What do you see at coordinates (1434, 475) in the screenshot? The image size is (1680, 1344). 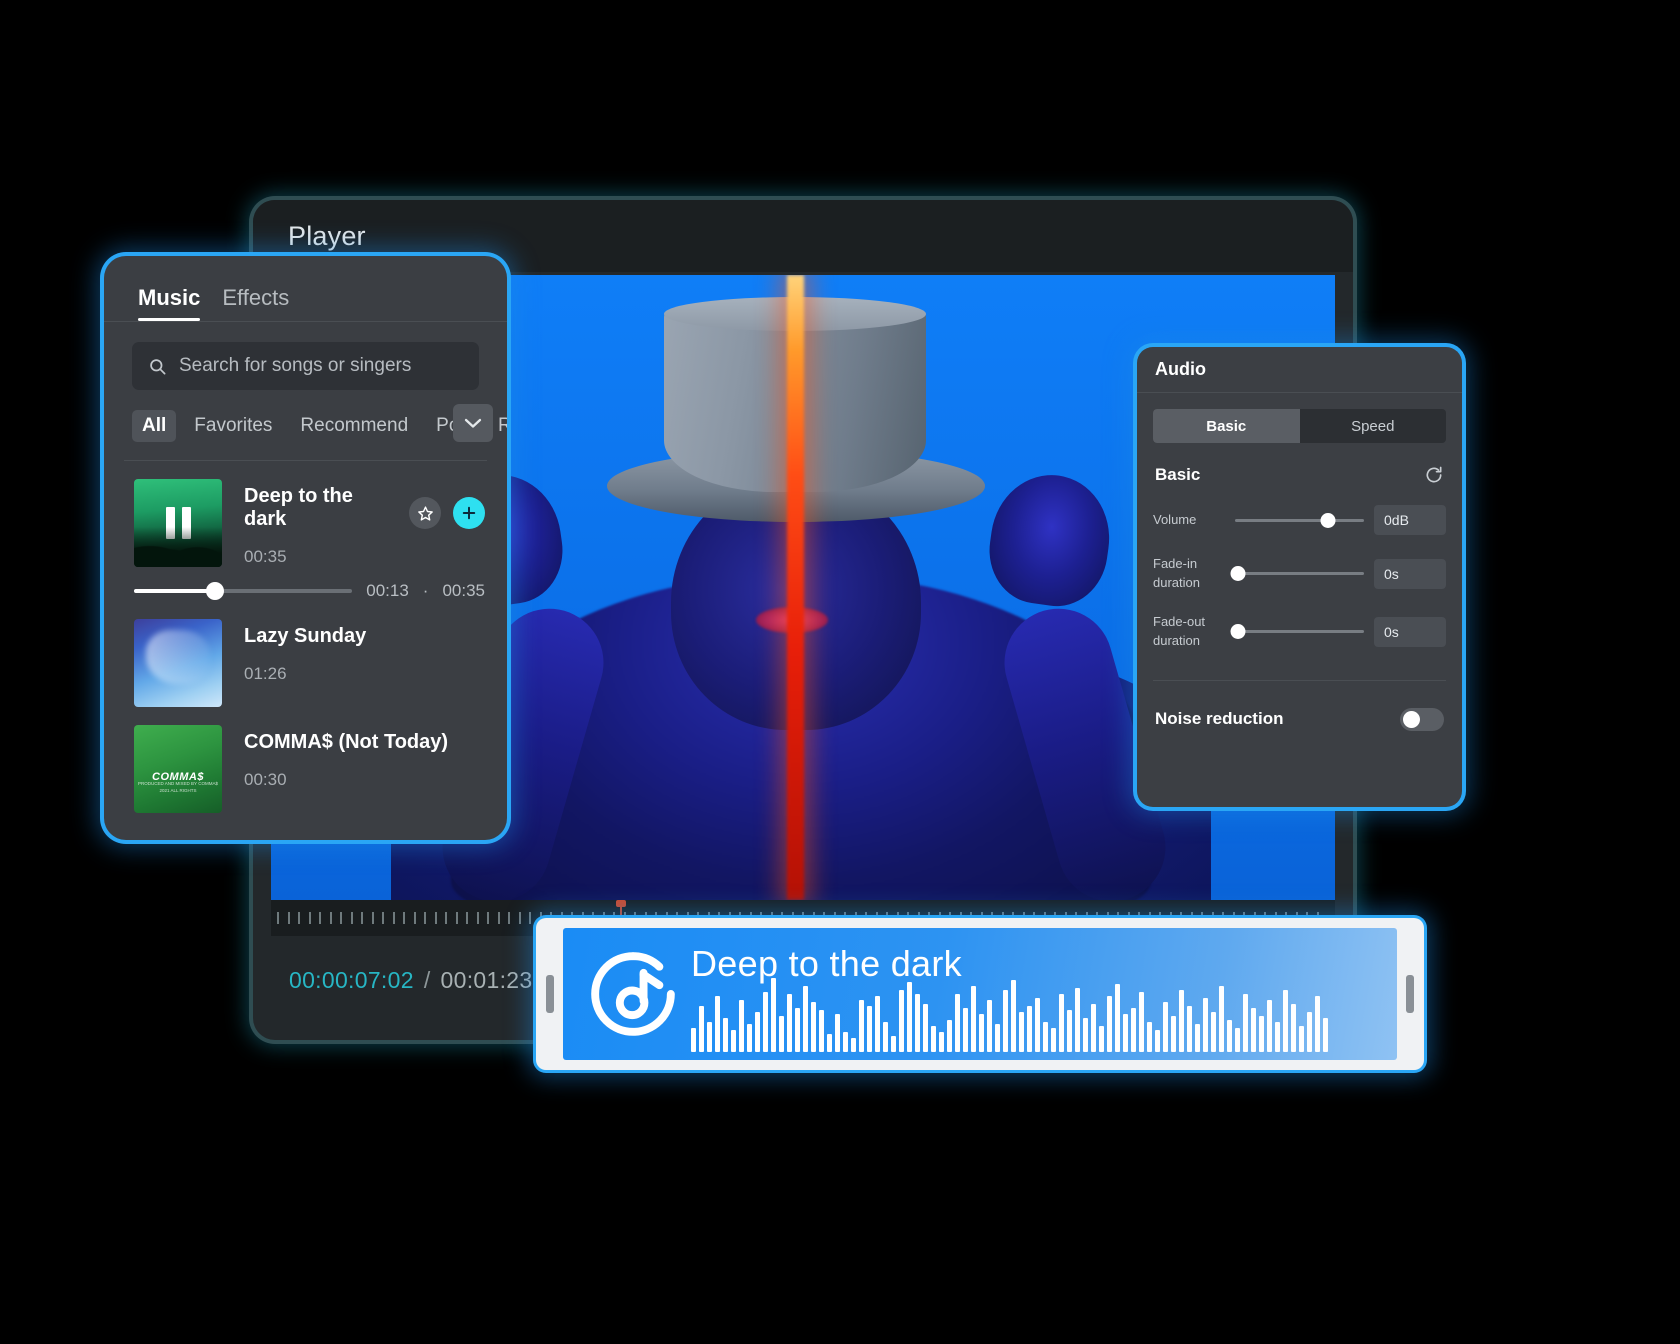 I see `reset-icon` at bounding box center [1434, 475].